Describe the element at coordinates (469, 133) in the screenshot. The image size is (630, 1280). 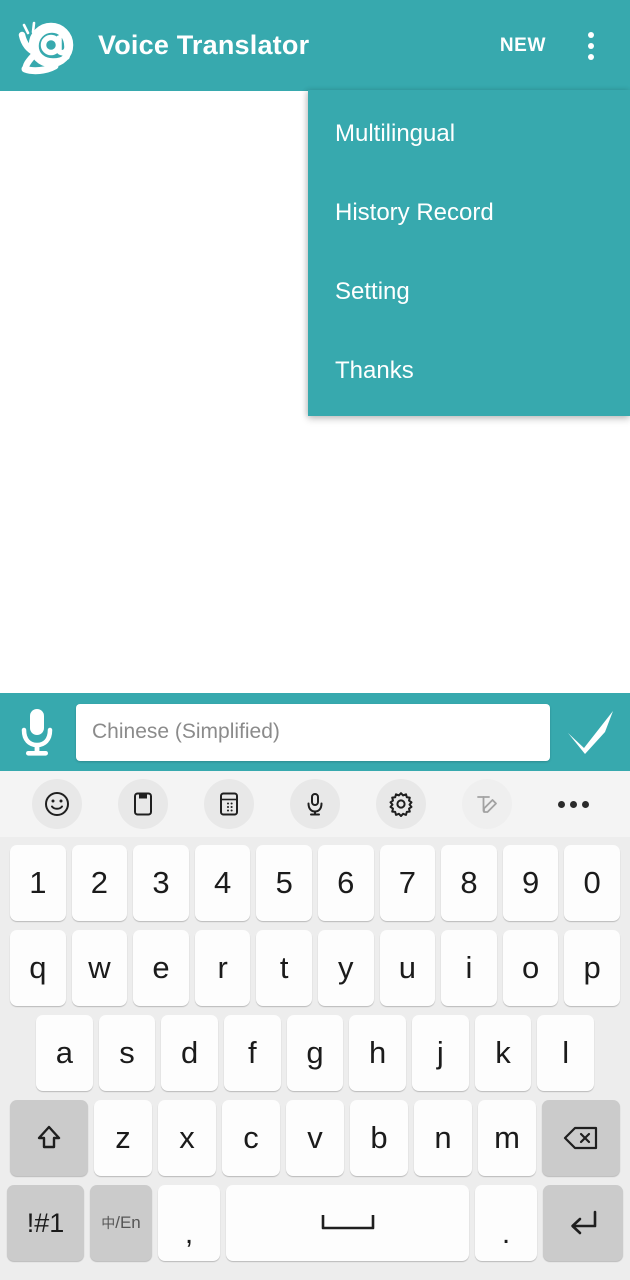
I see `menu-item-multilingual: Multilingual` at that location.